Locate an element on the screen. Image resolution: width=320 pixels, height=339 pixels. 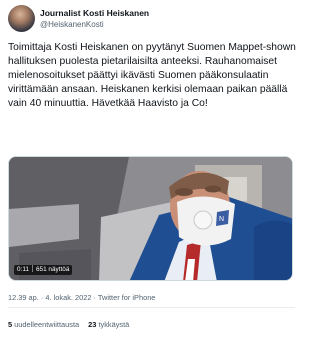
svg-text: N is located at coordinates (221, 219).